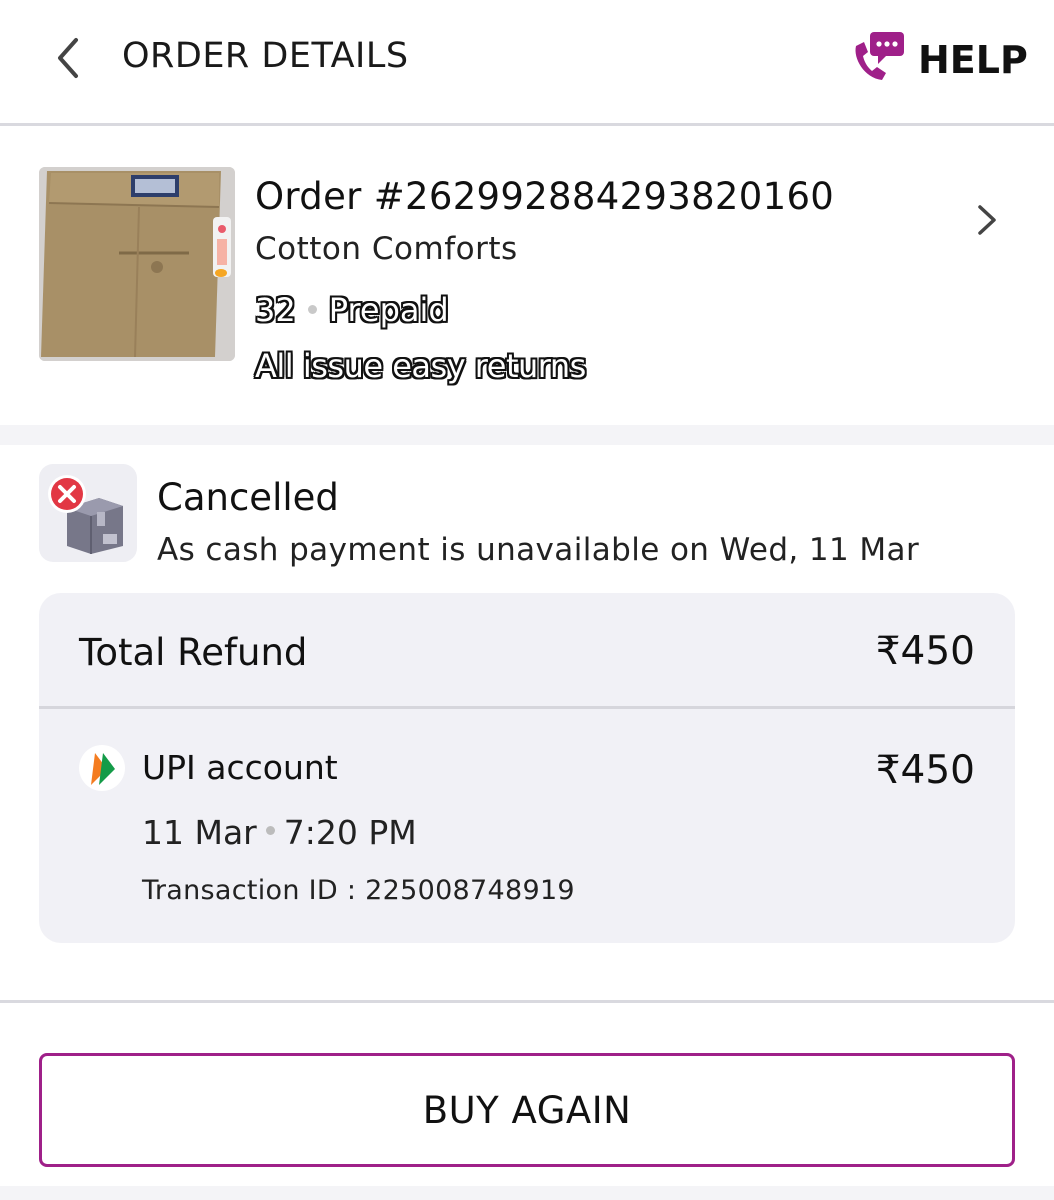 The width and height of the screenshot is (1054, 1200). Describe the element at coordinates (527, 435) in the screenshot. I see `section-separator` at that location.